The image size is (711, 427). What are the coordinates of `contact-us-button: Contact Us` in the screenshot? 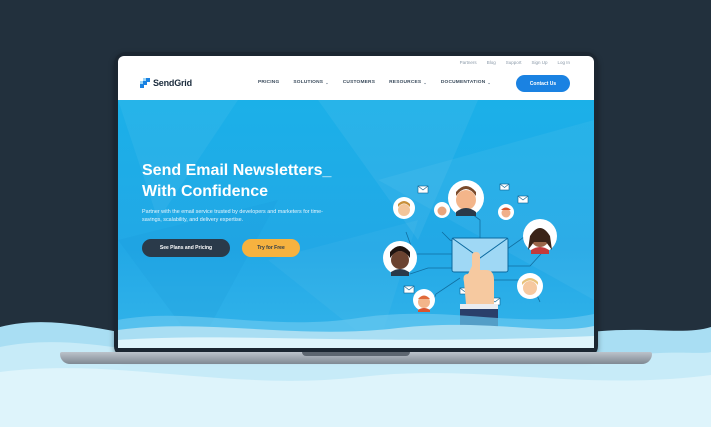 It's located at (543, 83).